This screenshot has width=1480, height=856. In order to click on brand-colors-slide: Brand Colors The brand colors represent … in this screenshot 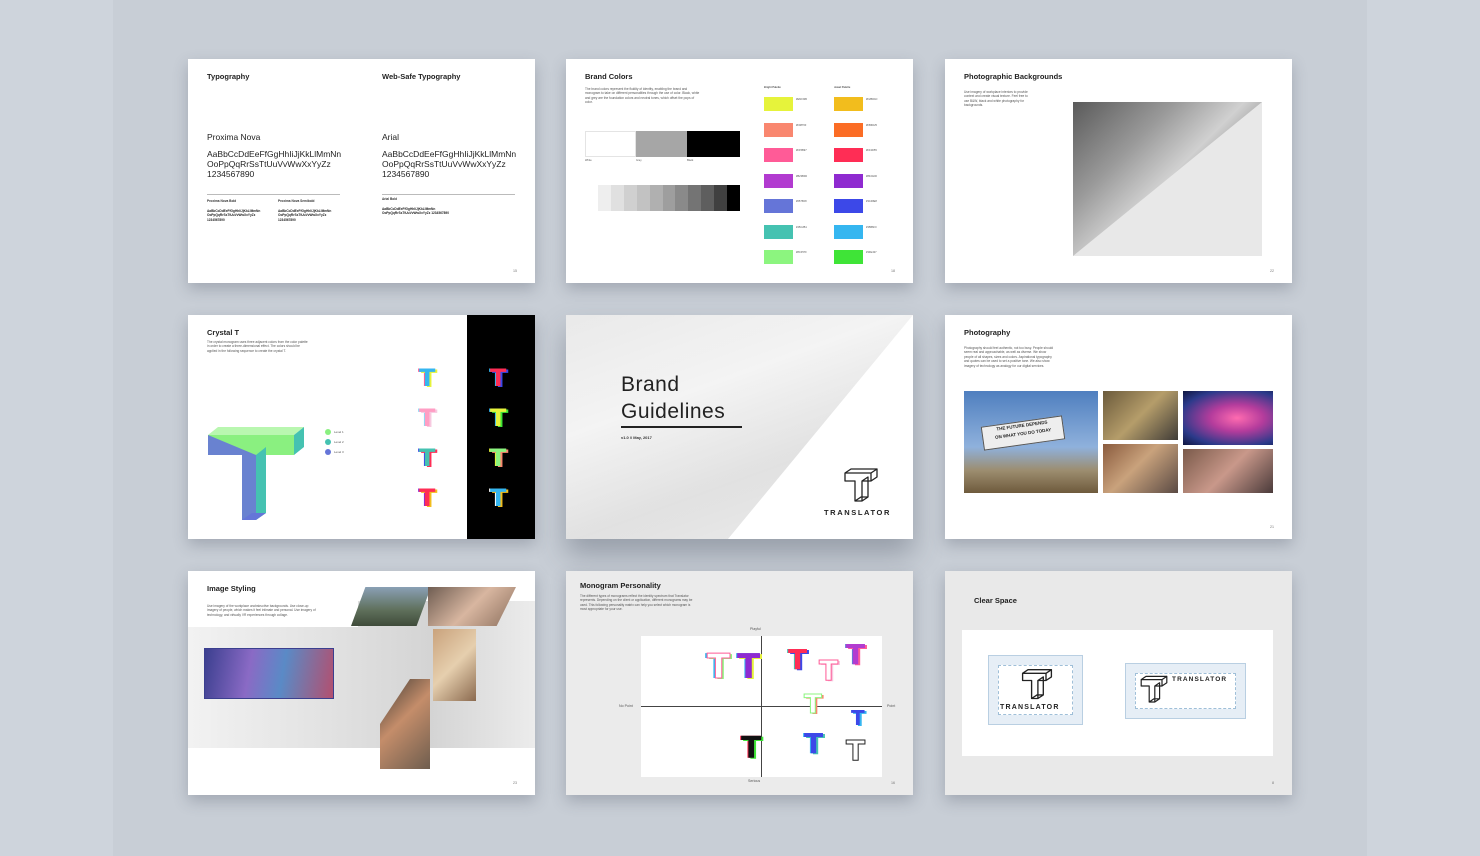, I will do `click(739, 171)`.